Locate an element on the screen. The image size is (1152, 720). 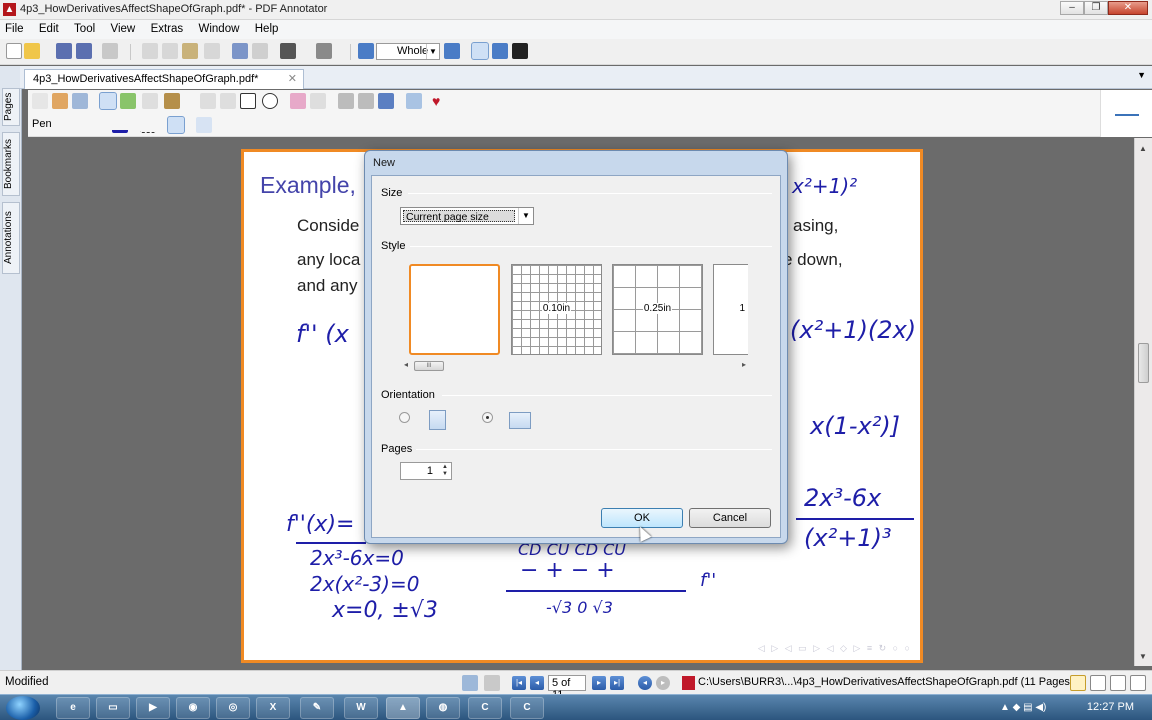
taskbar-recorder-icon: C is located at coordinates (527, 708).